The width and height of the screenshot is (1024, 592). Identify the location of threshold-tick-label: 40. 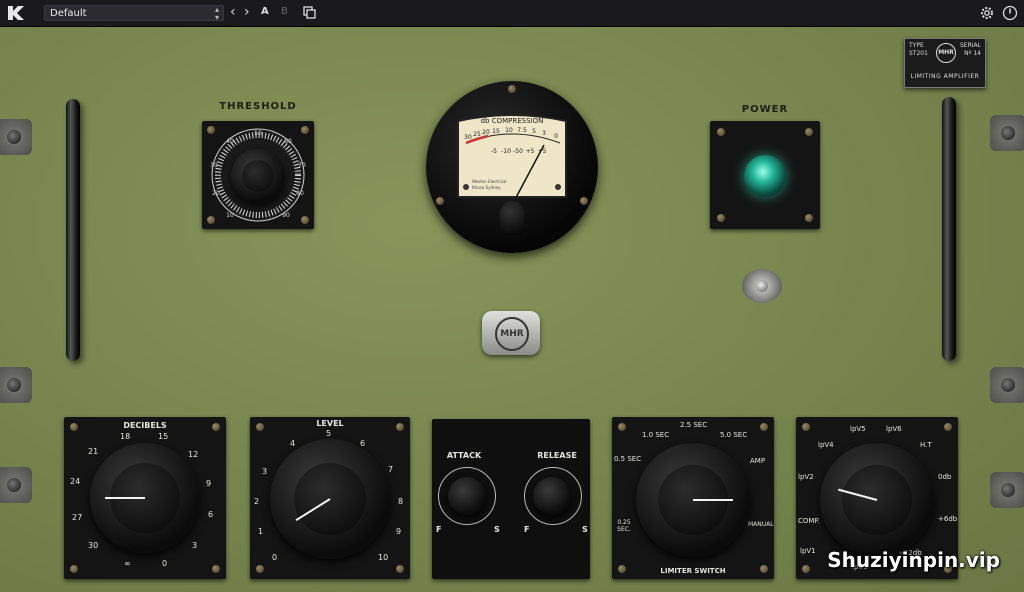
(230, 141).